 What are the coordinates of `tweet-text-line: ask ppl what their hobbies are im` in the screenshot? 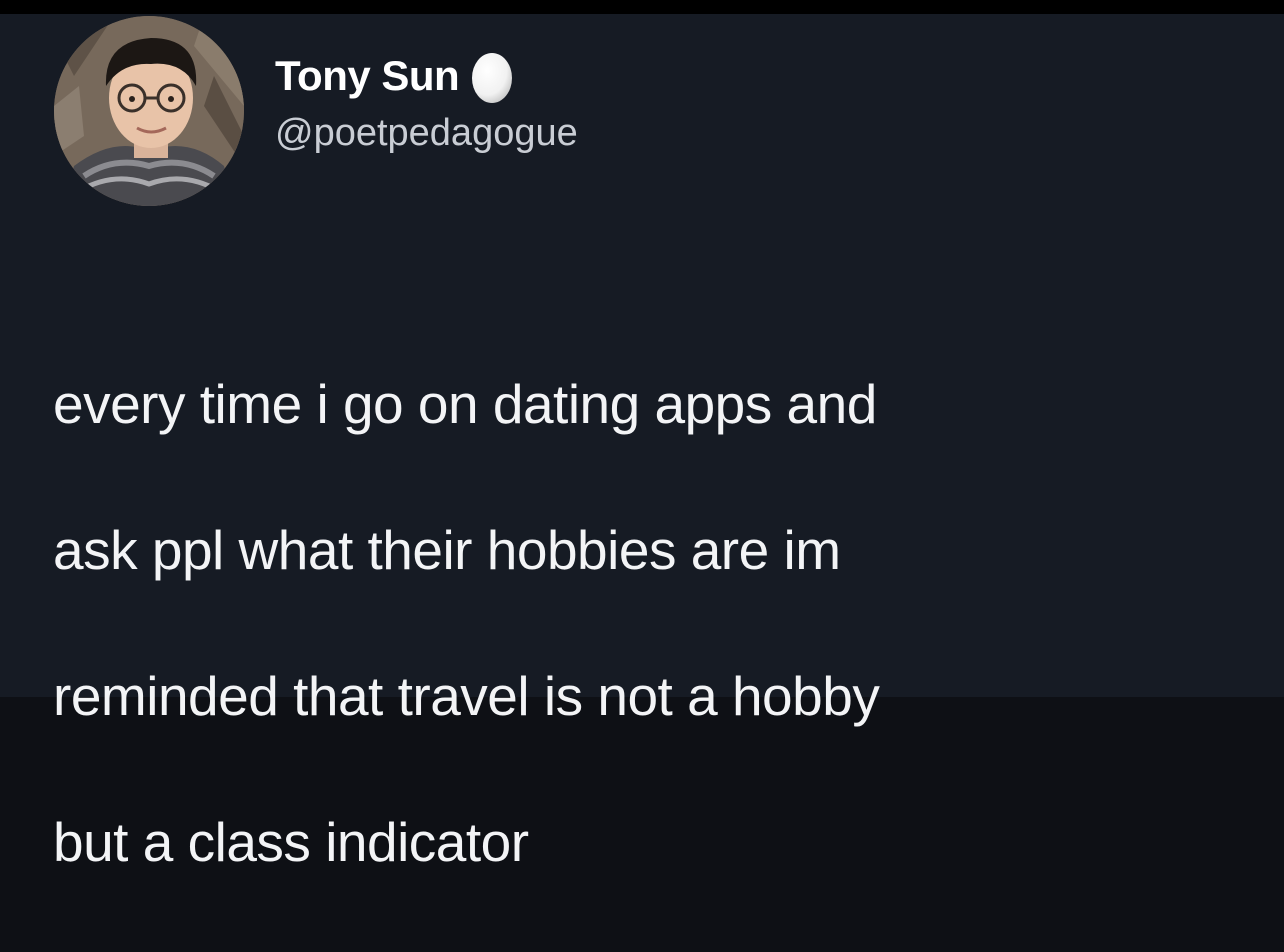 It's located at (447, 550).